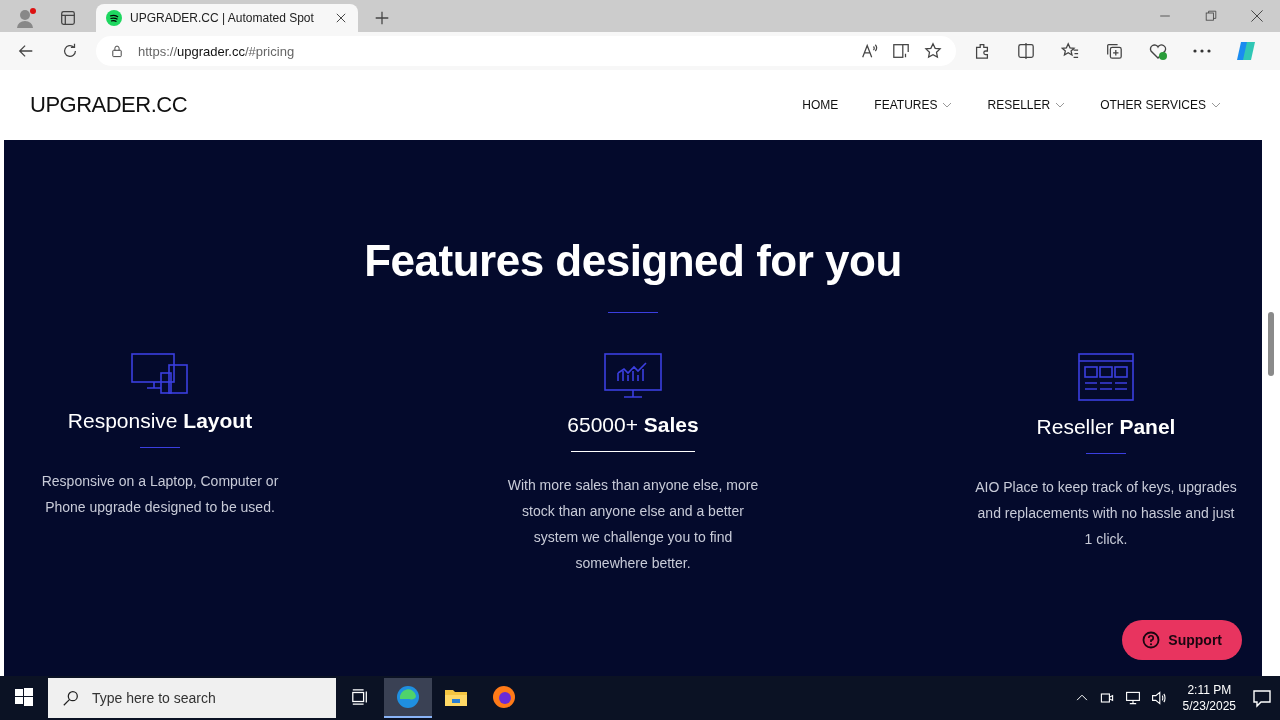  I want to click on feature-title: Reseller Panel, so click(1106, 427).